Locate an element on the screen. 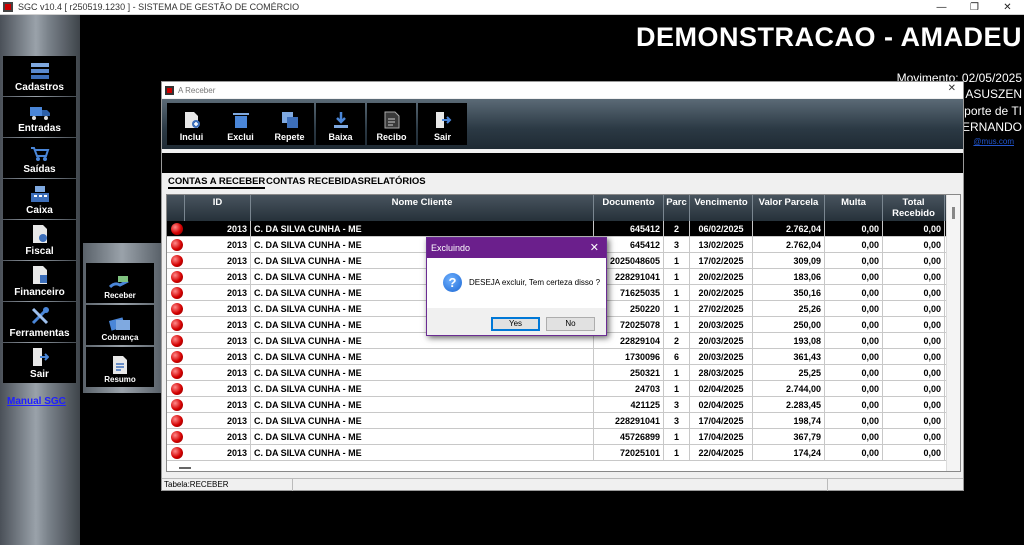 Image resolution: width=1024 pixels, height=545 pixels. close-button: ✕ is located at coordinates (1007, 7).